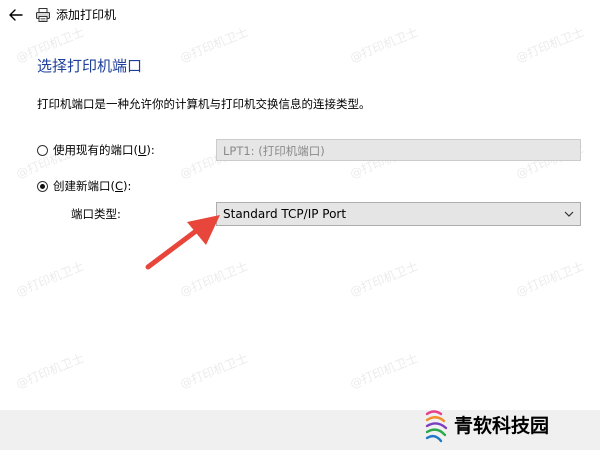 Image resolution: width=600 pixels, height=450 pixels. I want to click on existing-port-dropdown: LPT1: (打印机端口), so click(398, 150).